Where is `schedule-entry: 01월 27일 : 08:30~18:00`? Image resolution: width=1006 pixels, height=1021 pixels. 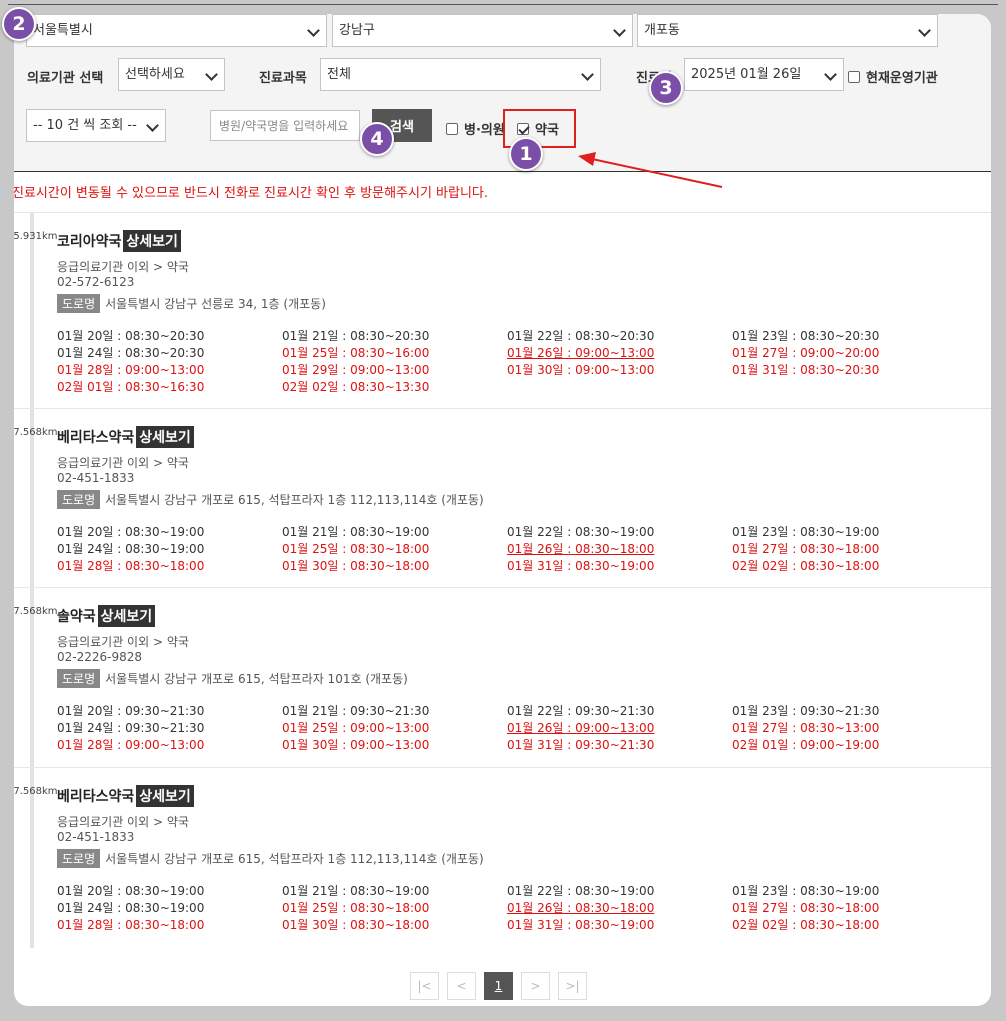
schedule-entry: 01월 27일 : 08:30~18:00 is located at coordinates (806, 908).